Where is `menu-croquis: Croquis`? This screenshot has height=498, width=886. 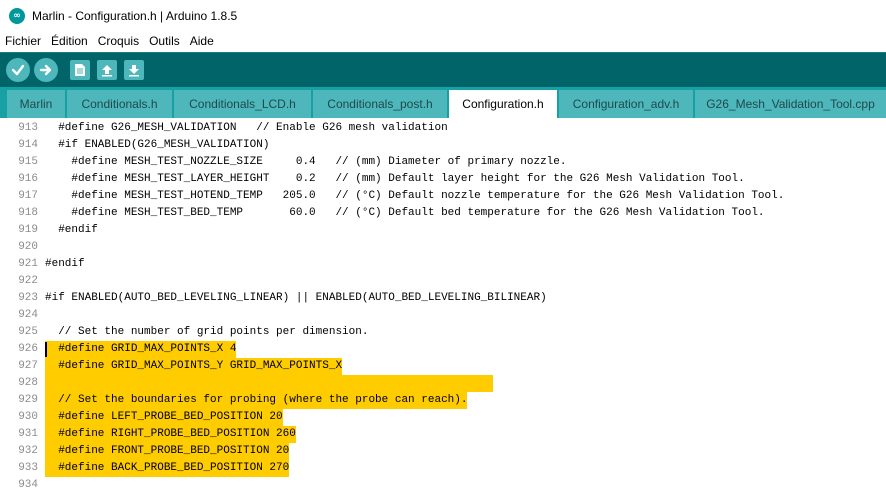
menu-croquis: Croquis is located at coordinates (118, 41).